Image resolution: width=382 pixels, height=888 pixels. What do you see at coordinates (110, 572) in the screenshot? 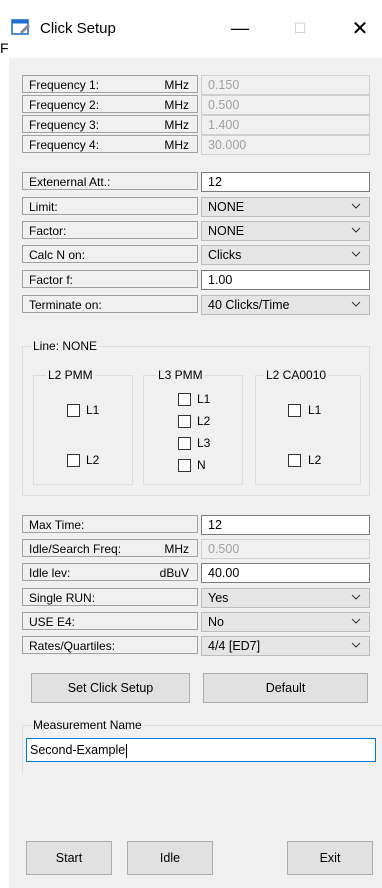
I see `param-label: Idle lev: dBuV` at bounding box center [110, 572].